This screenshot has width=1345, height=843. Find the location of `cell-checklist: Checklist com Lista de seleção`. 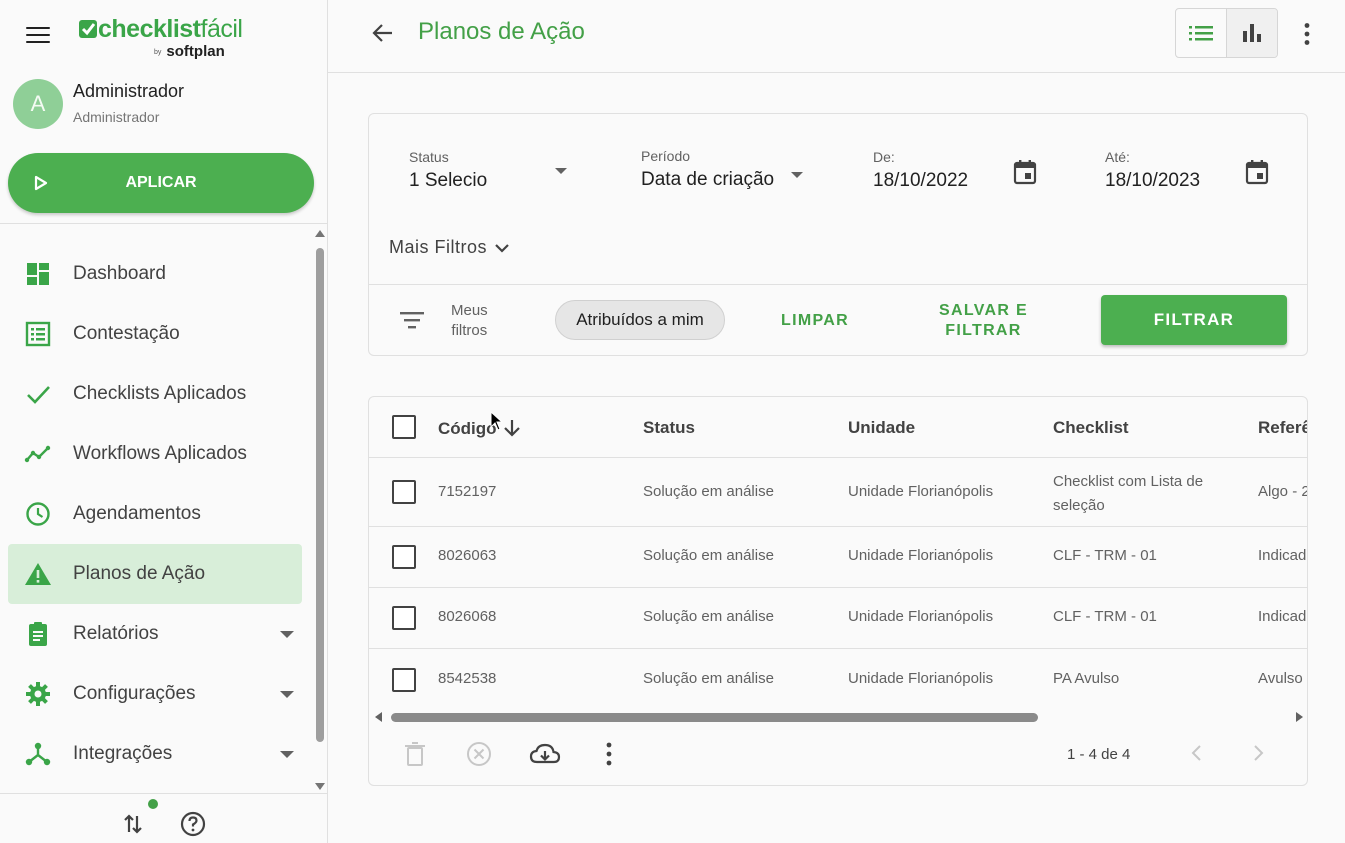

cell-checklist: Checklist com Lista de seleção is located at coordinates (1128, 493).